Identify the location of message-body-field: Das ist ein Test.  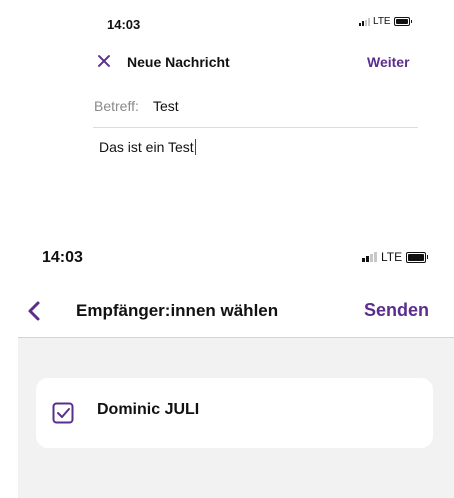
(148, 147).